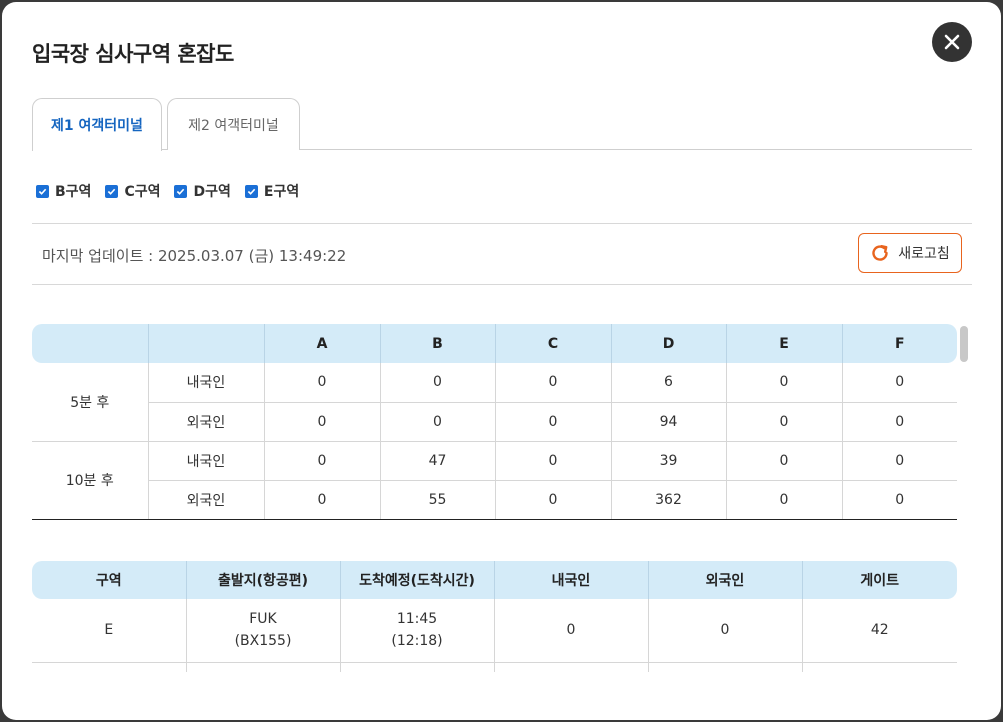  I want to click on filter-label: C구역, so click(142, 192).